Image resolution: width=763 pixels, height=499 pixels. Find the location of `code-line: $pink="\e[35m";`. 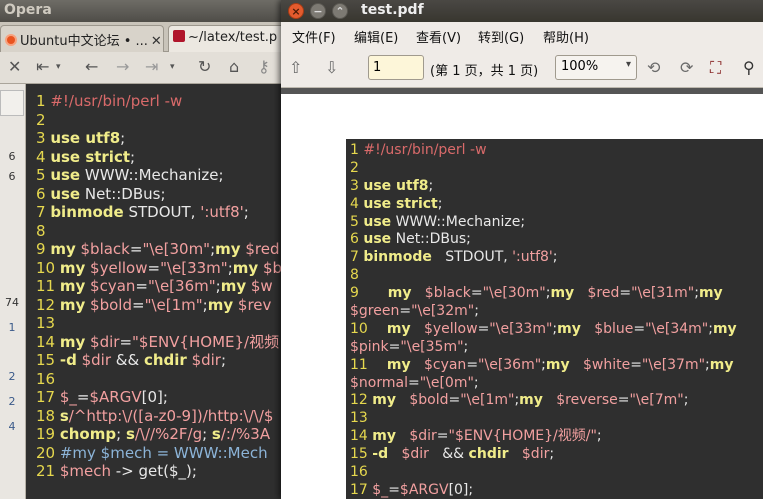

code-line: $pink="\e[35m"; is located at coordinates (543, 348).